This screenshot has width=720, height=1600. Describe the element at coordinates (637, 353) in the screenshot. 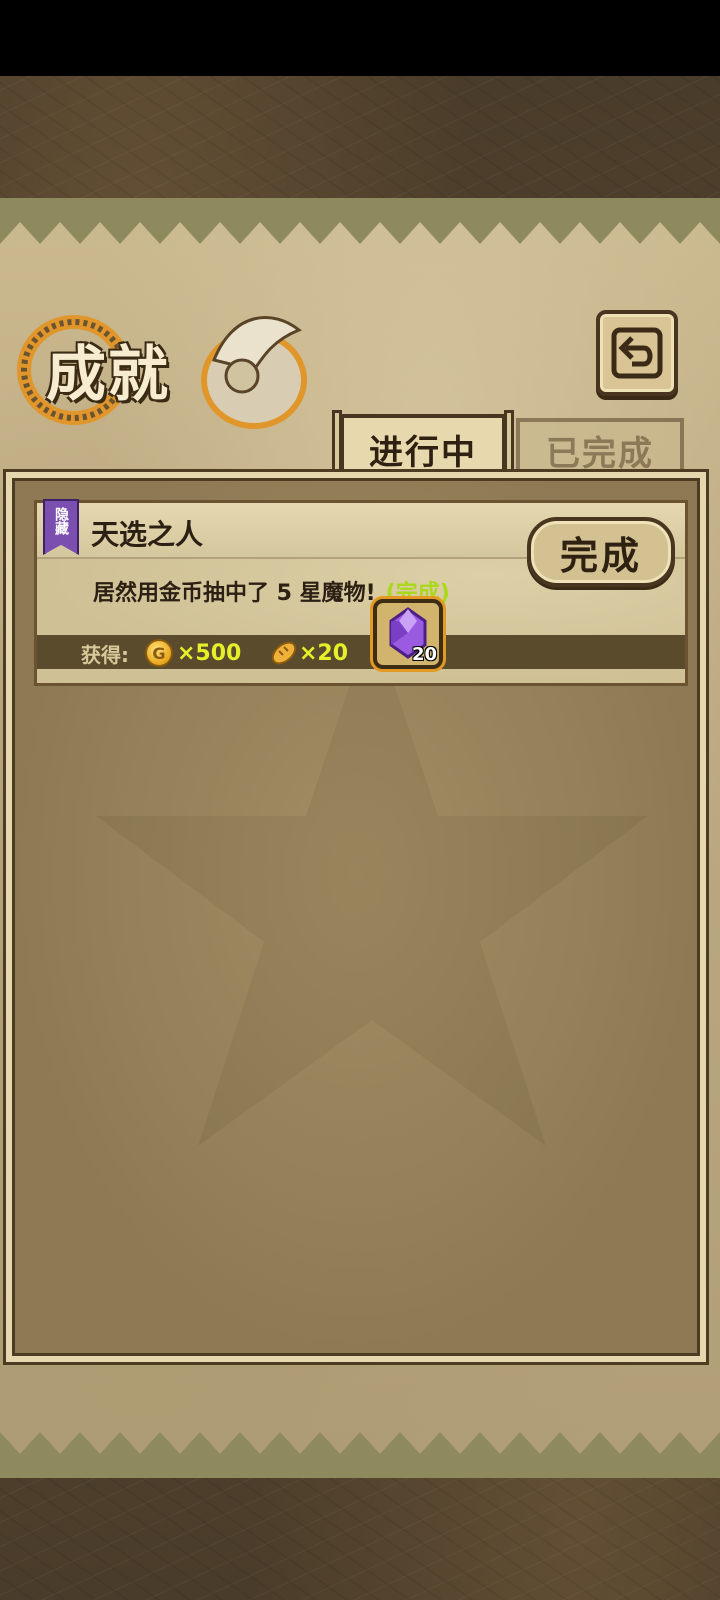

I see `return-arrow-icon` at that location.